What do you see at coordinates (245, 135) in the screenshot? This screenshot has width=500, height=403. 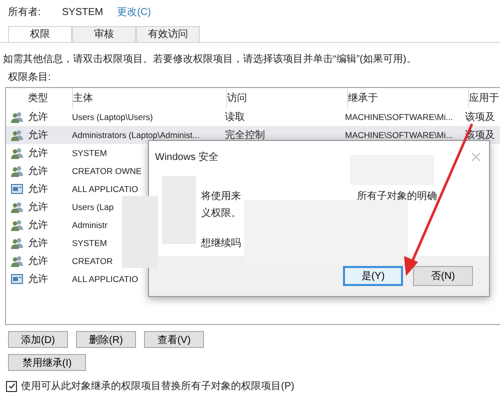 I see `table-cell-text: 完全控制` at bounding box center [245, 135].